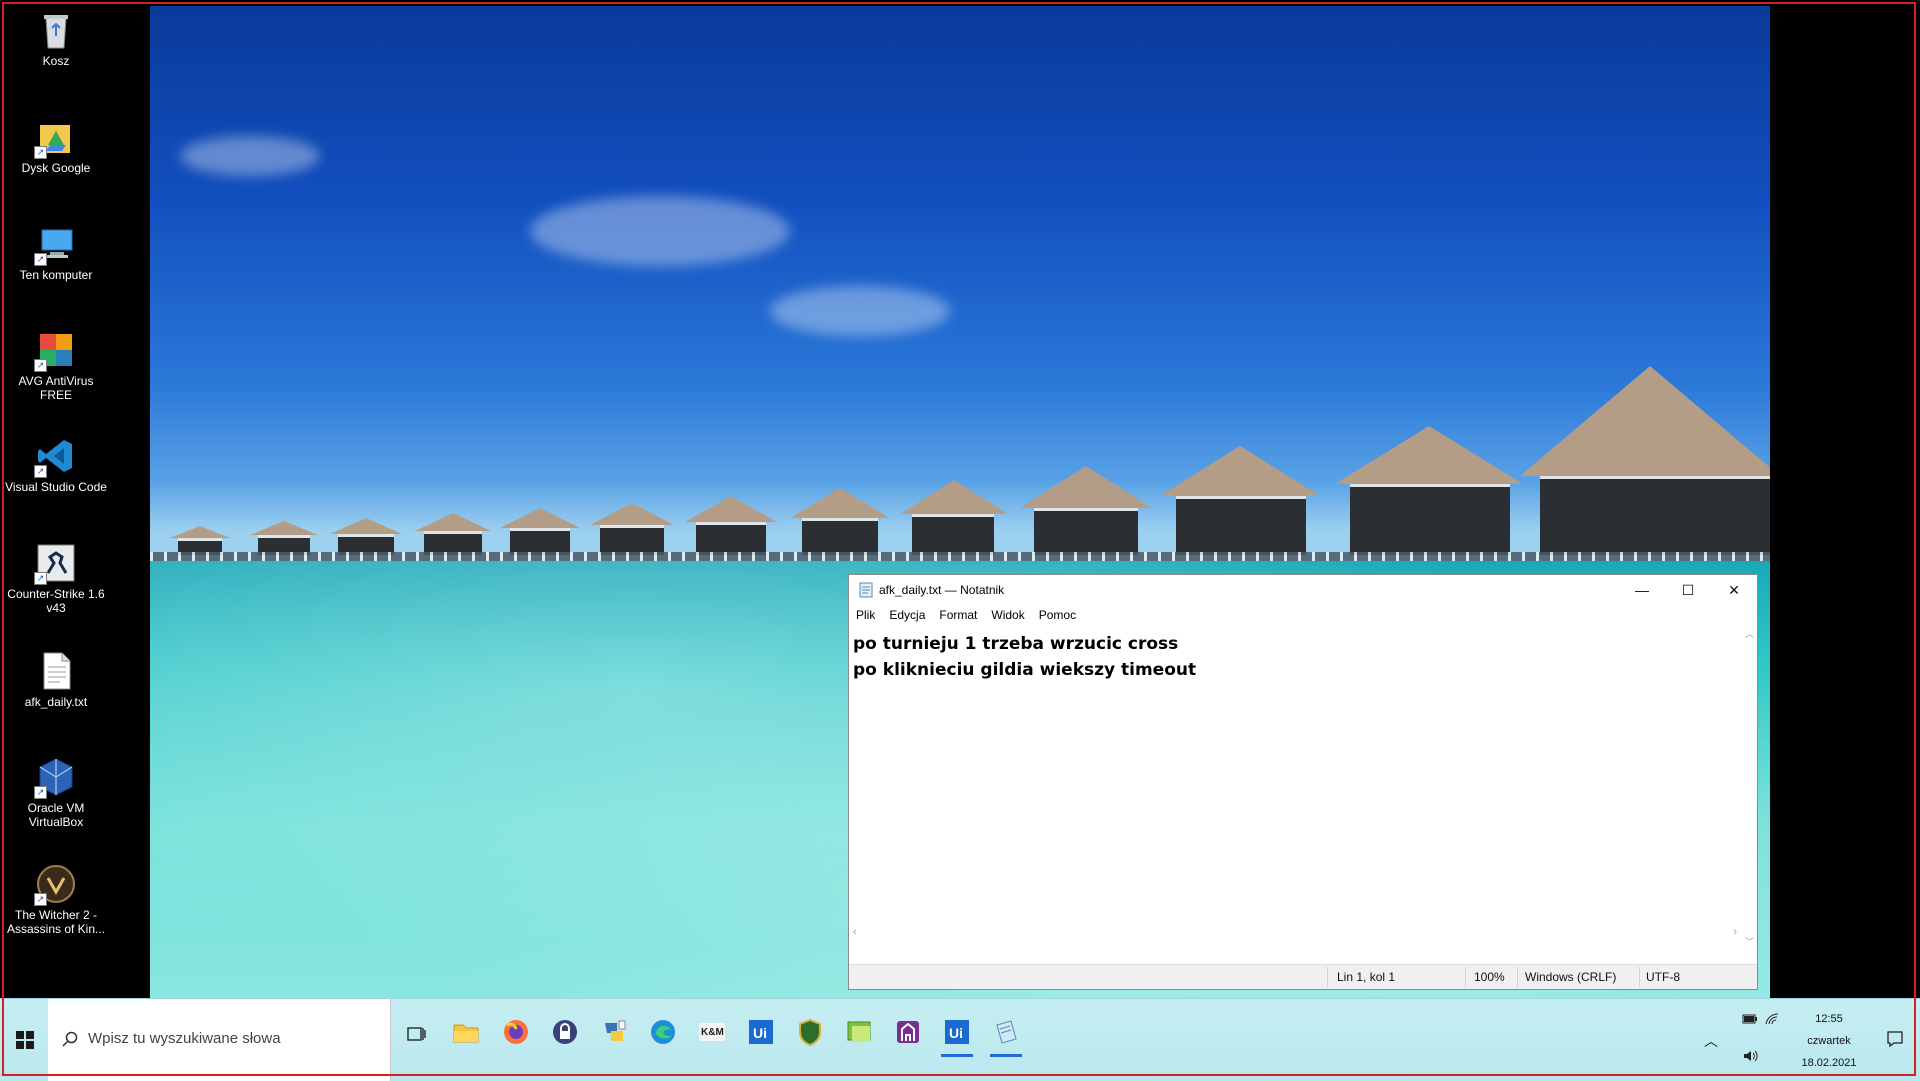 The width and height of the screenshot is (1920, 1081). What do you see at coordinates (55, 138) in the screenshot?
I see `google-drive-icon: ↗` at bounding box center [55, 138].